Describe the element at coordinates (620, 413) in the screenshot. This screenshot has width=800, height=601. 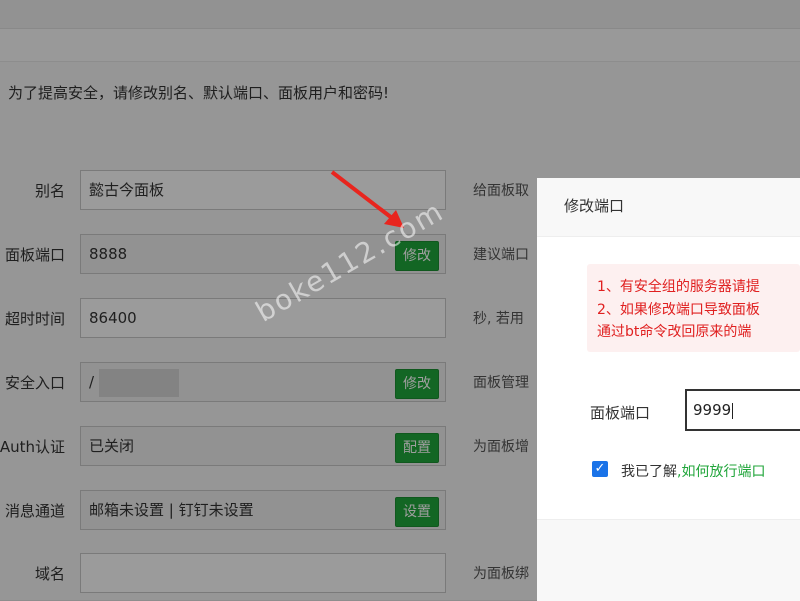
I see `new-port-label: 面板端口` at that location.